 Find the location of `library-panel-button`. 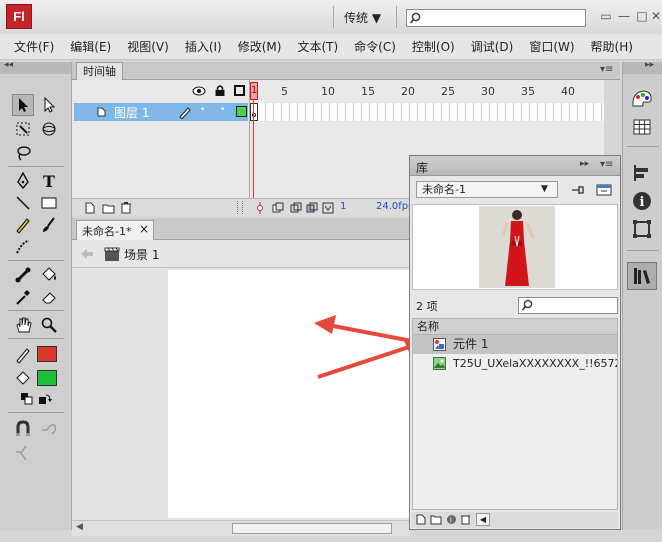

library-panel-button is located at coordinates (642, 276).